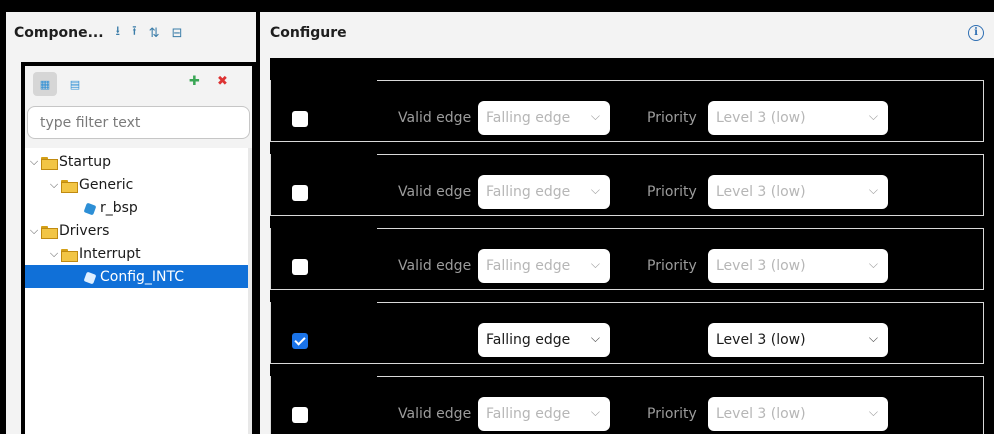 The image size is (994, 434). Describe the element at coordinates (177, 33) in the screenshot. I see `collapse-all-icon: ⊟` at that location.